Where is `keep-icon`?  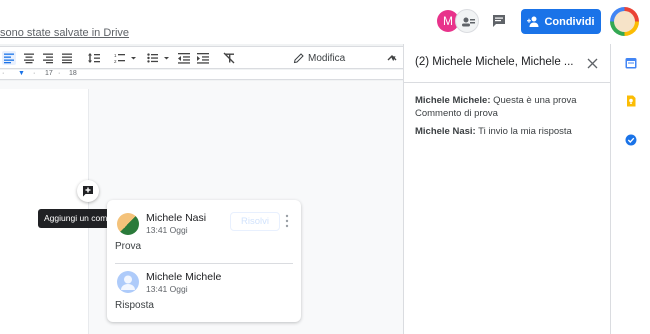
keep-icon is located at coordinates (631, 101).